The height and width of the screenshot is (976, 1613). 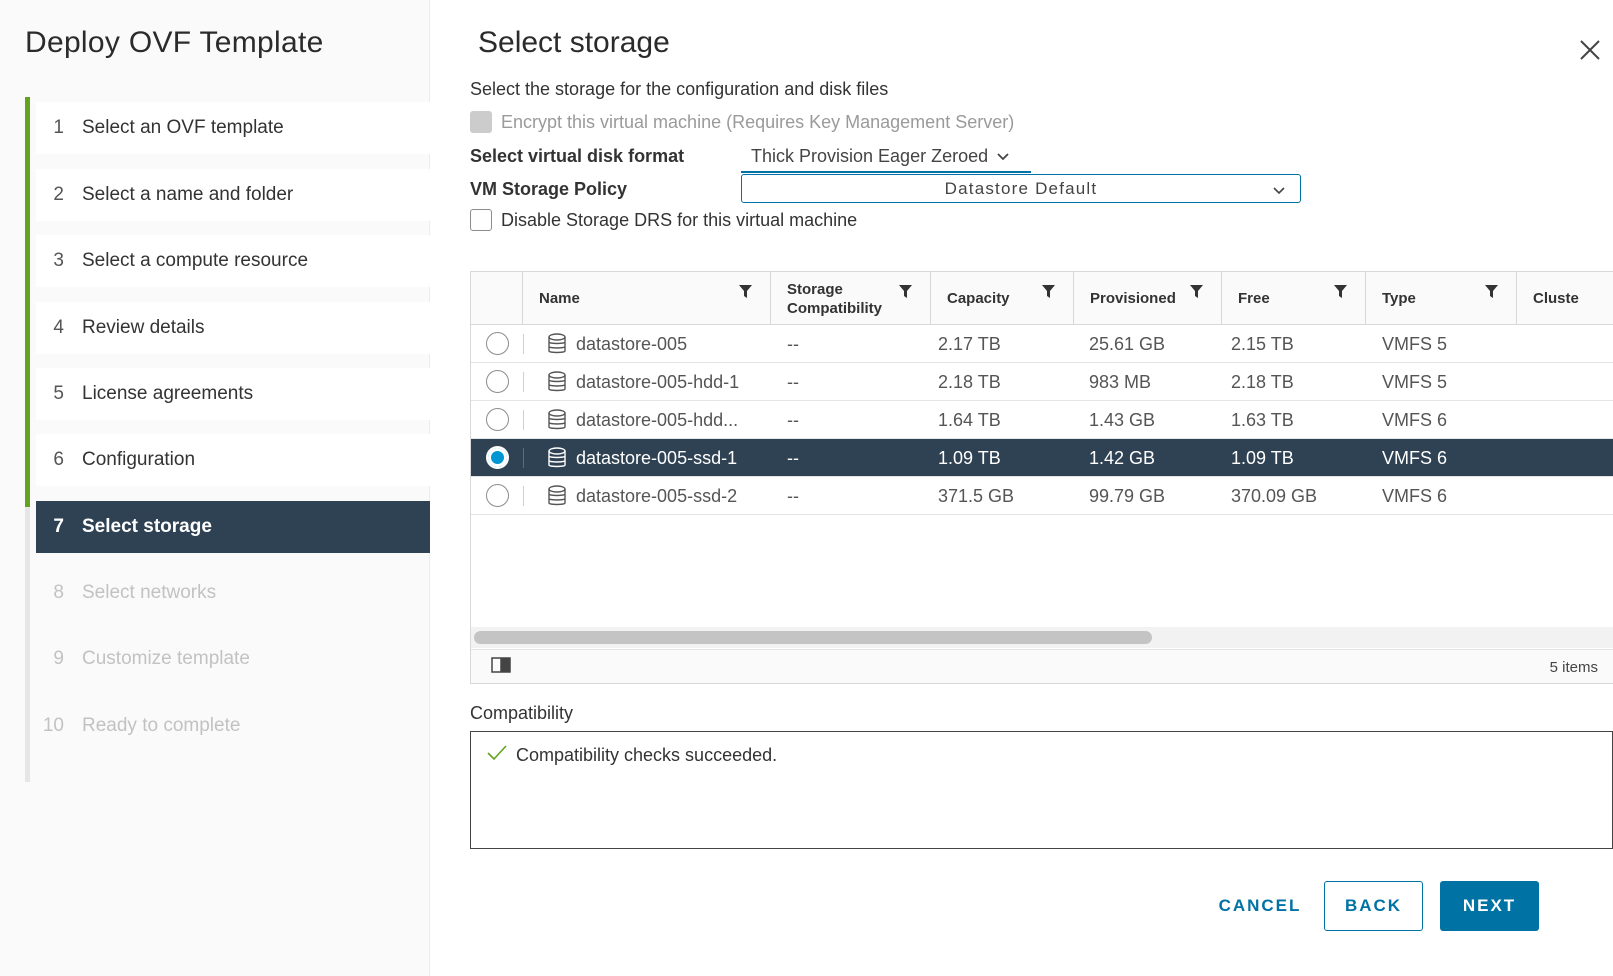 I want to click on close-icon, so click(x=1590, y=50).